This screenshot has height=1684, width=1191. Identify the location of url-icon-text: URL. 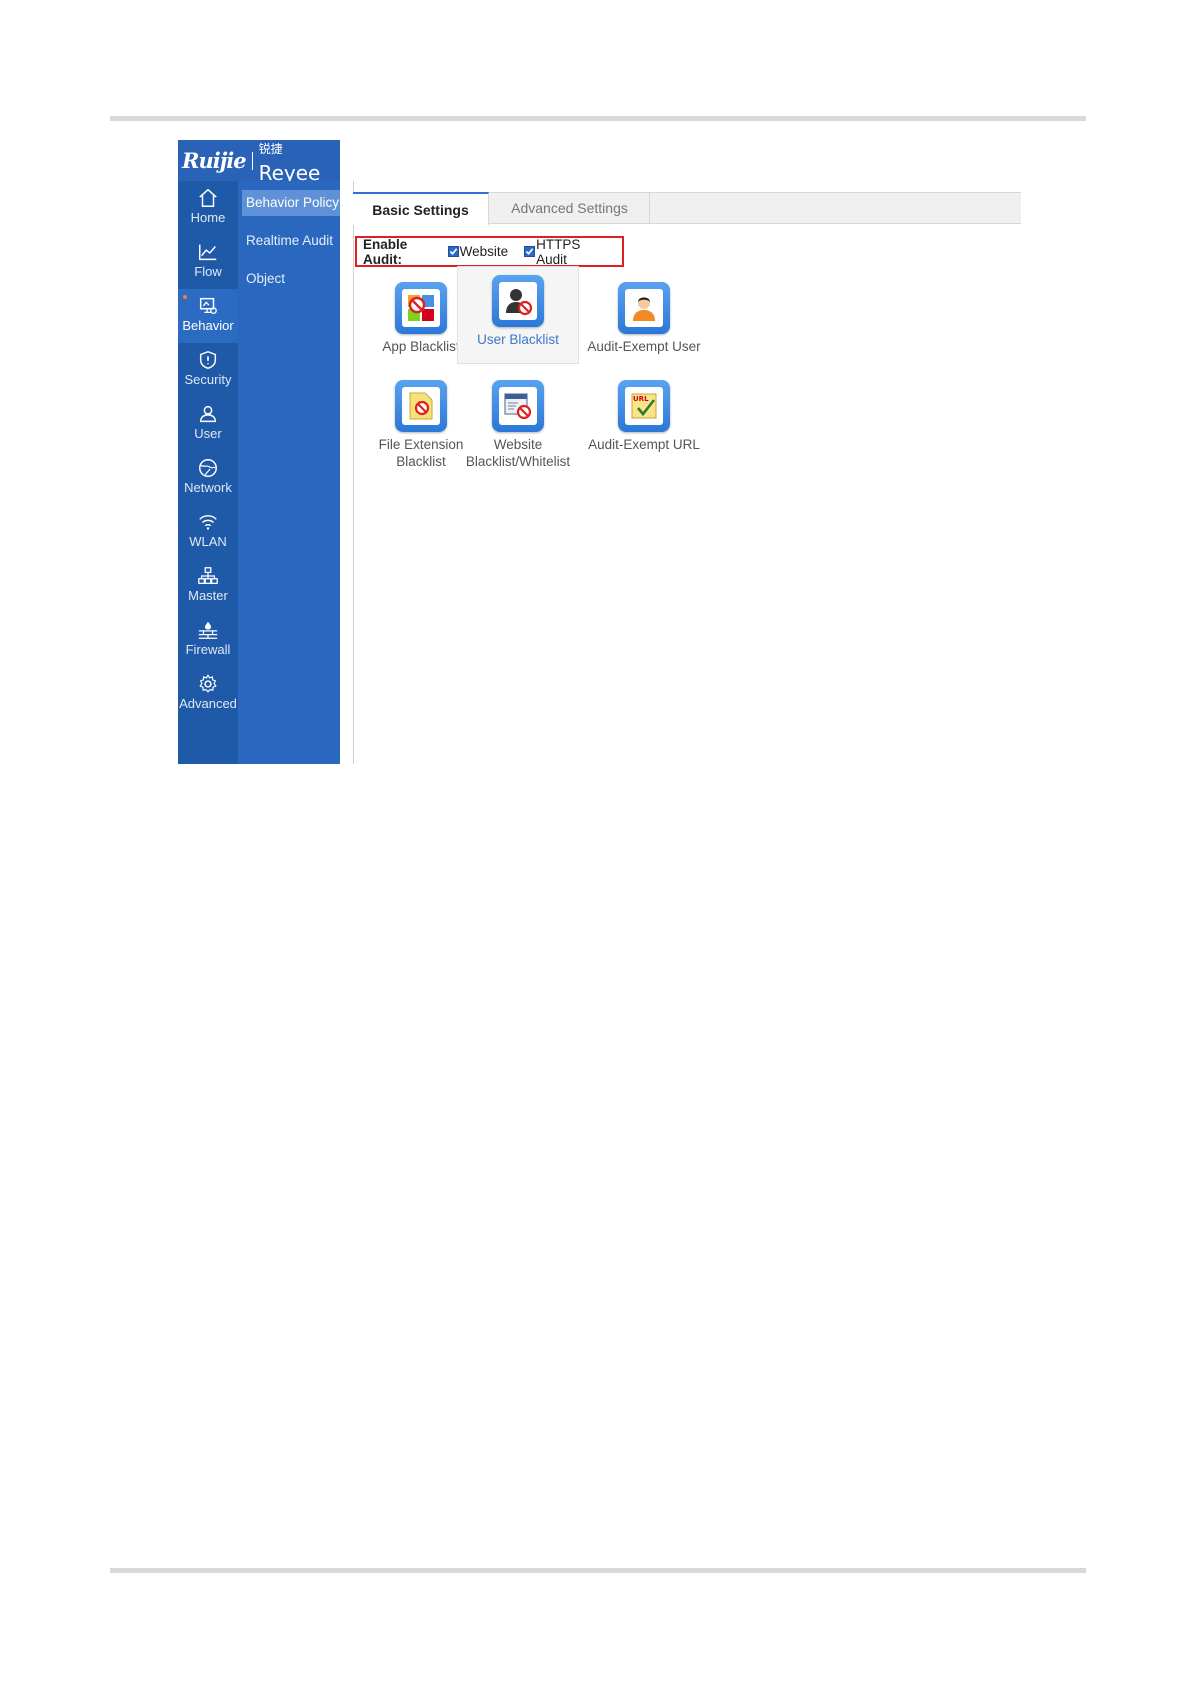
(641, 399).